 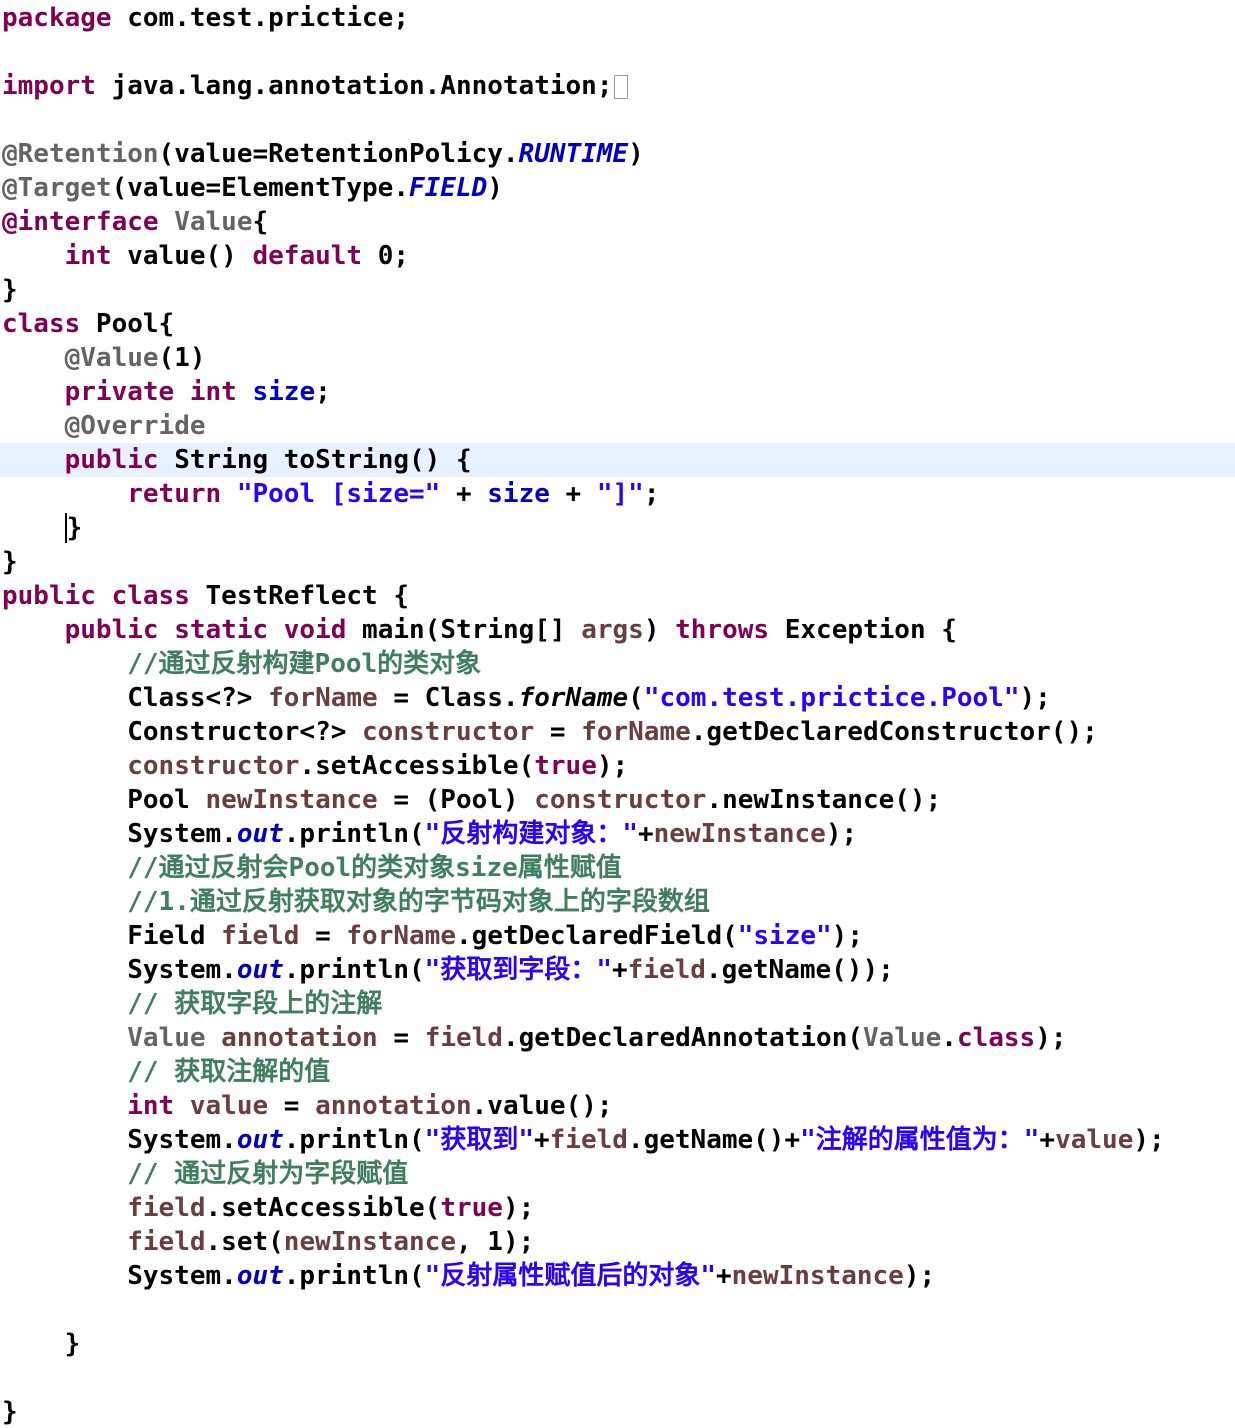 What do you see at coordinates (135, 426) in the screenshot?
I see `annotation-token: @Override` at bounding box center [135, 426].